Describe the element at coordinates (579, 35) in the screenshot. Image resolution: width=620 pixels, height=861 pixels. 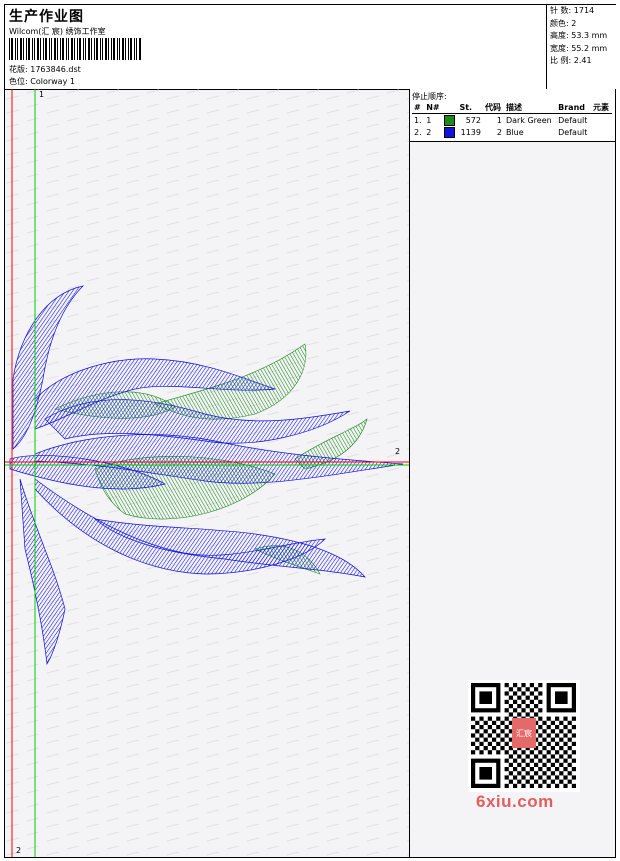
I see `design-height: 高度: 53.3 mm` at that location.